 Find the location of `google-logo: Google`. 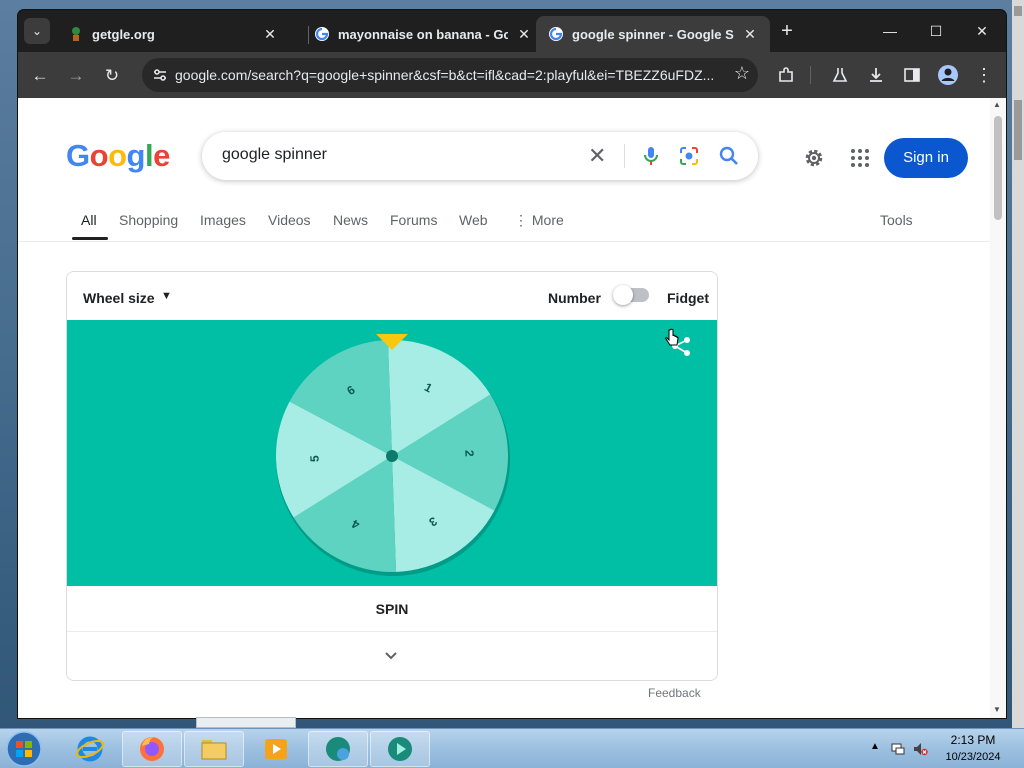

google-logo: Google is located at coordinates (118, 156).